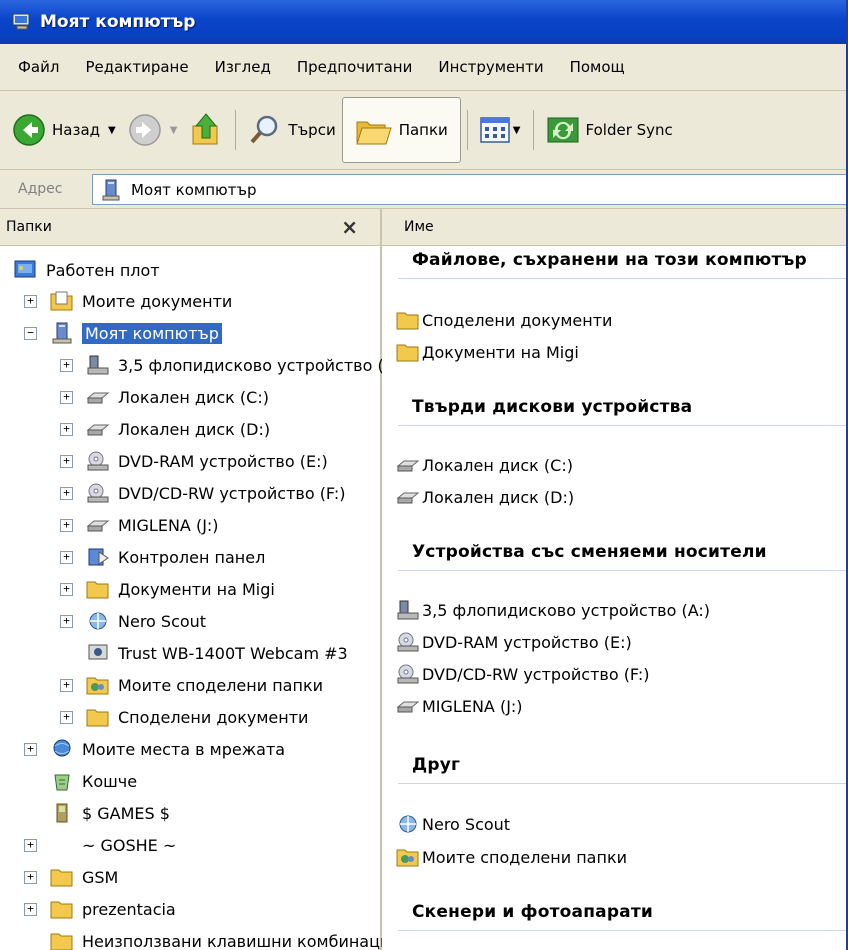 Image resolution: width=848 pixels, height=950 pixels. I want to click on menu-tools: Инструменти, so click(490, 67).